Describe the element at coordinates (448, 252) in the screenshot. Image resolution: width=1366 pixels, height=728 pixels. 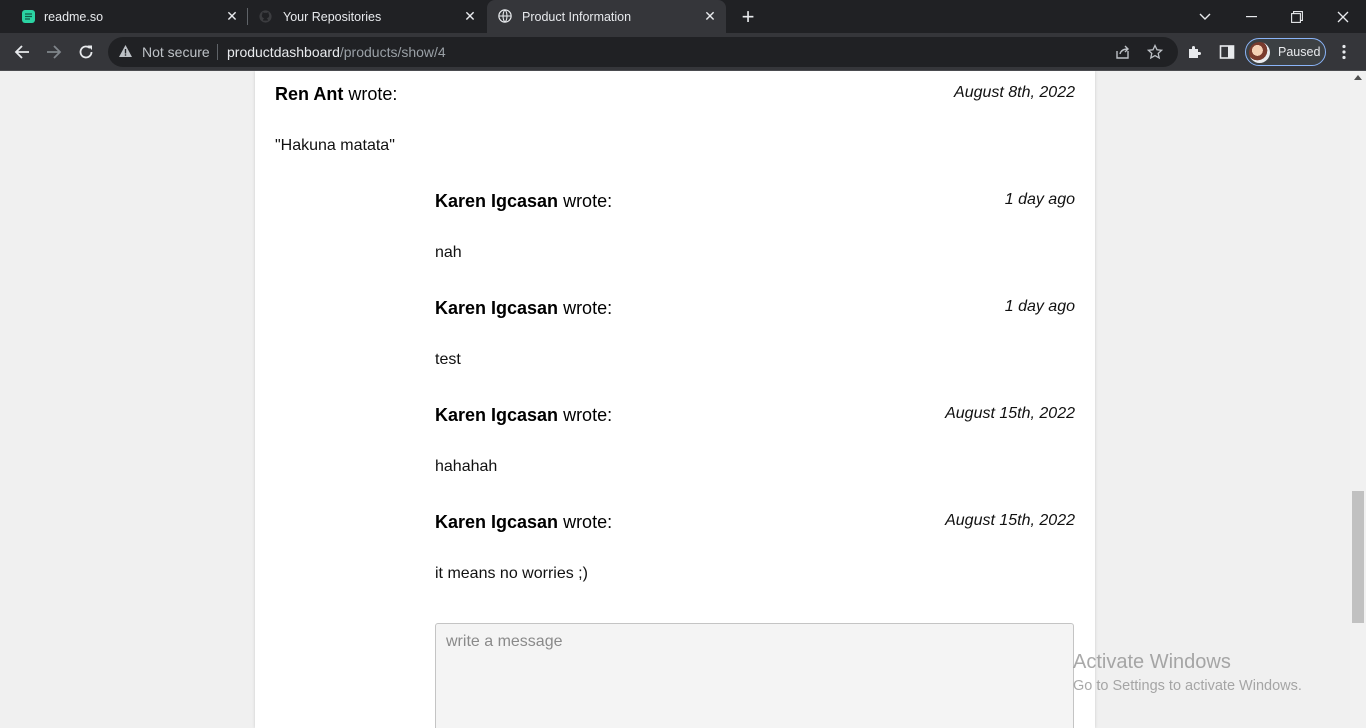
I see `reply-text: nah` at that location.